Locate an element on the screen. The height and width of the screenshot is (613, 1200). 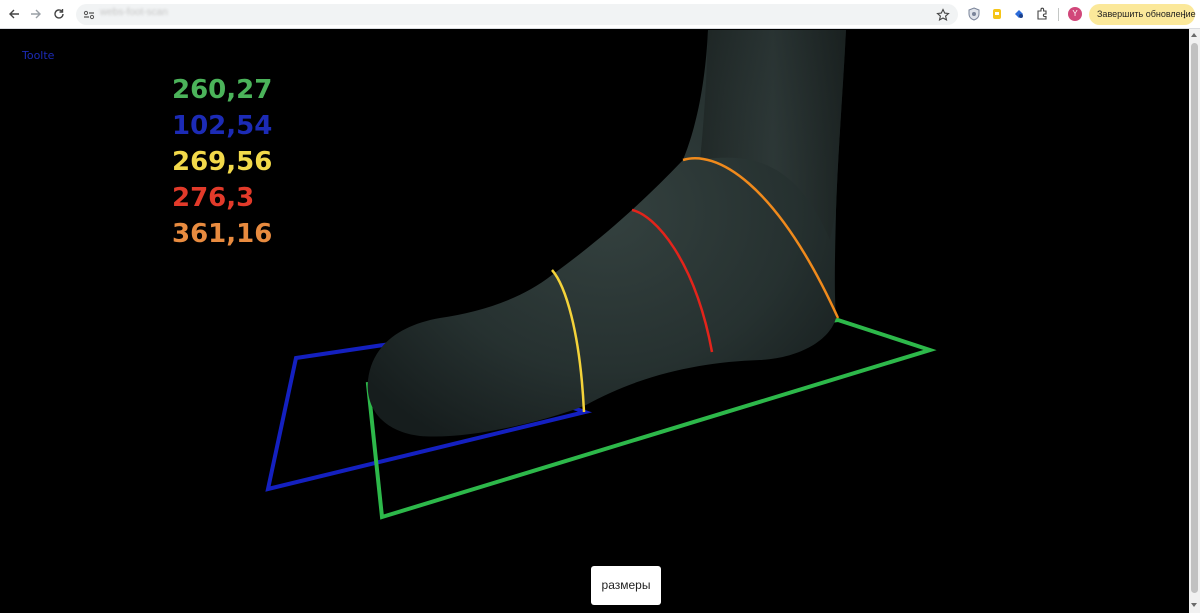
site-info-icon is located at coordinates (89, 14).